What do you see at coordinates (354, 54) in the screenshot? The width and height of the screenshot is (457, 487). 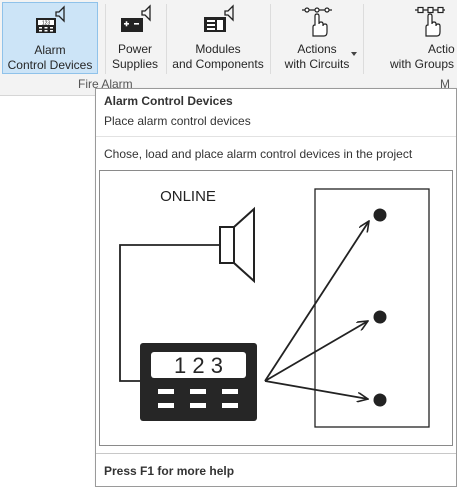 I see `chevron-down-icon` at bounding box center [354, 54].